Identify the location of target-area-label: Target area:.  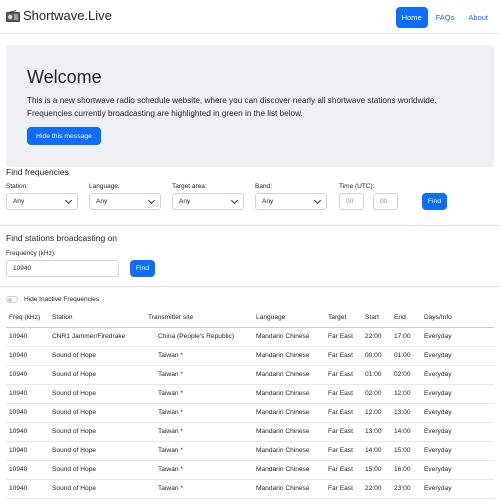
(189, 186).